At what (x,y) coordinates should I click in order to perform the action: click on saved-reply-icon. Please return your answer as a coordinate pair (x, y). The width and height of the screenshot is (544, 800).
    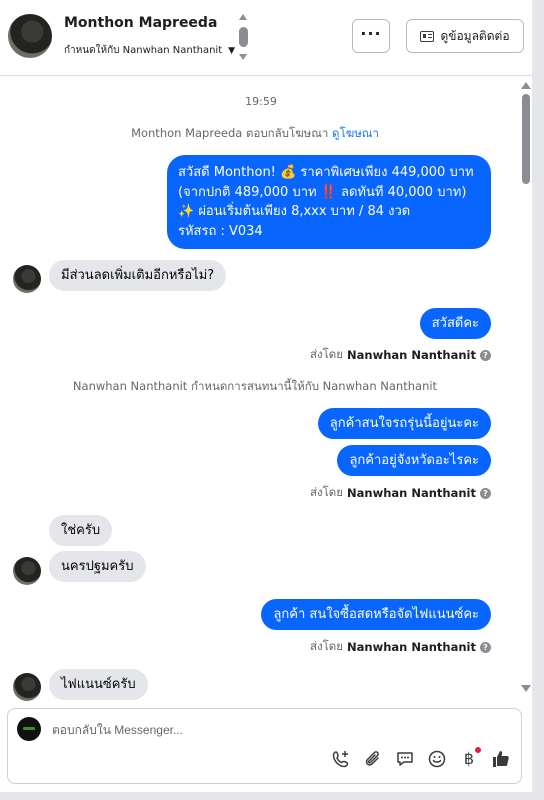
    Looking at the image, I should click on (405, 759).